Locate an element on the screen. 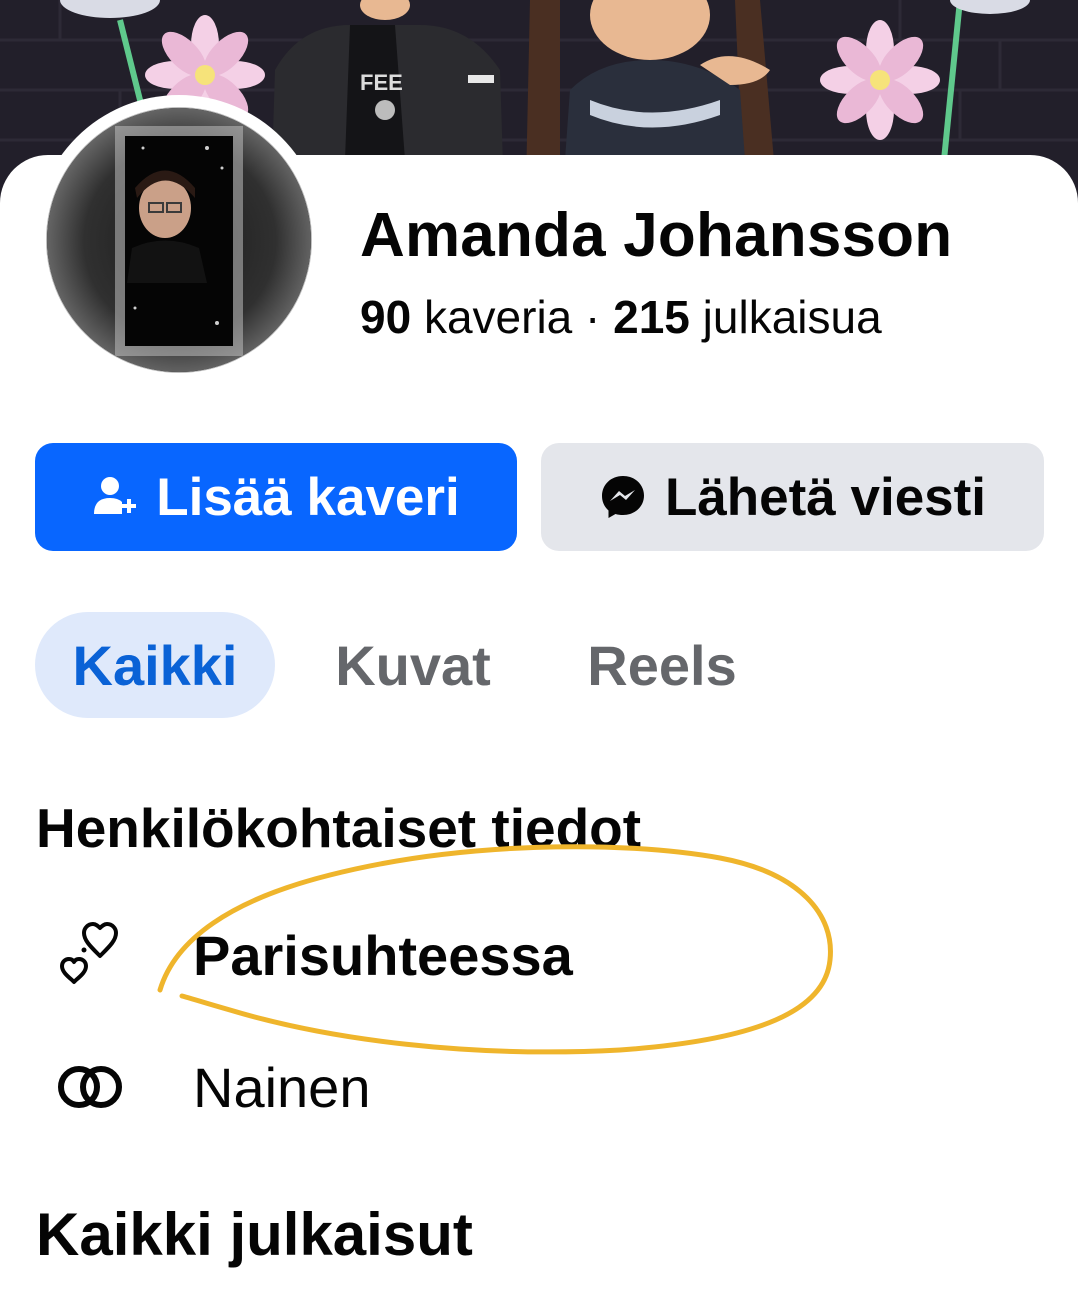 Image resolution: width=1078 pixels, height=1309 pixels. svg-text: FEE is located at coordinates (381, 82).